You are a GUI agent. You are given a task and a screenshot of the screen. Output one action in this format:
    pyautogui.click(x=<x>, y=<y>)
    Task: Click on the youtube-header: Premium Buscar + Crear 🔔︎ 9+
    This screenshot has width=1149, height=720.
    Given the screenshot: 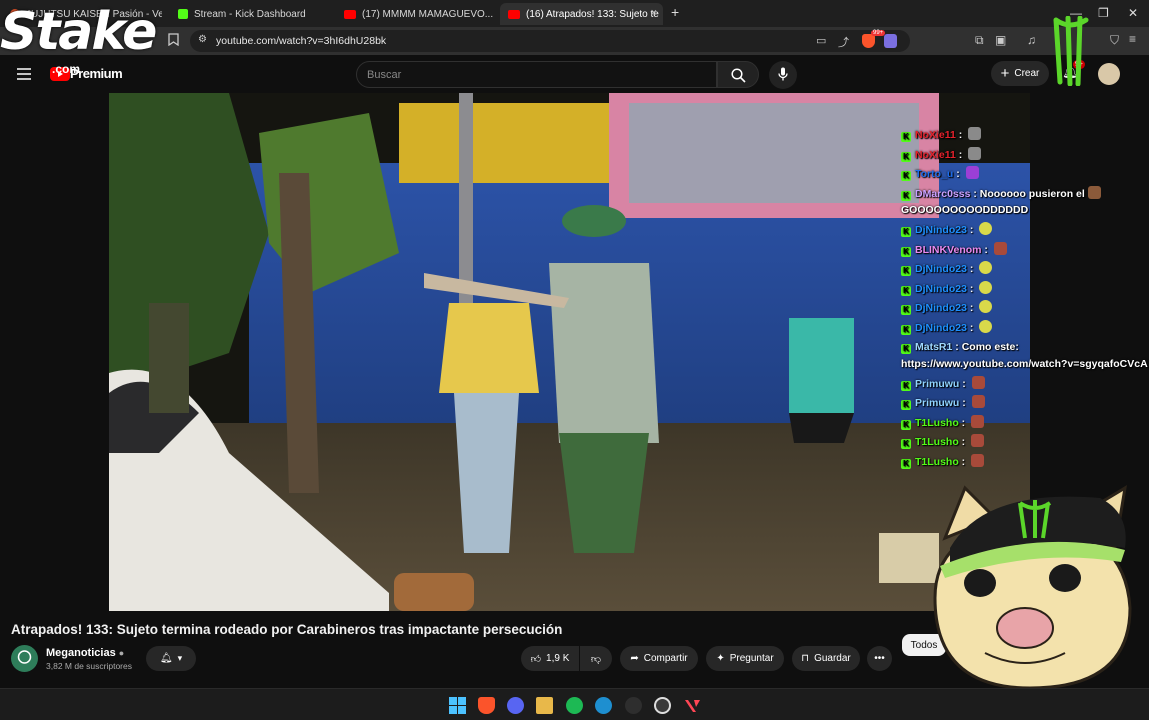 What is the action you would take?
    pyautogui.click(x=574, y=74)
    